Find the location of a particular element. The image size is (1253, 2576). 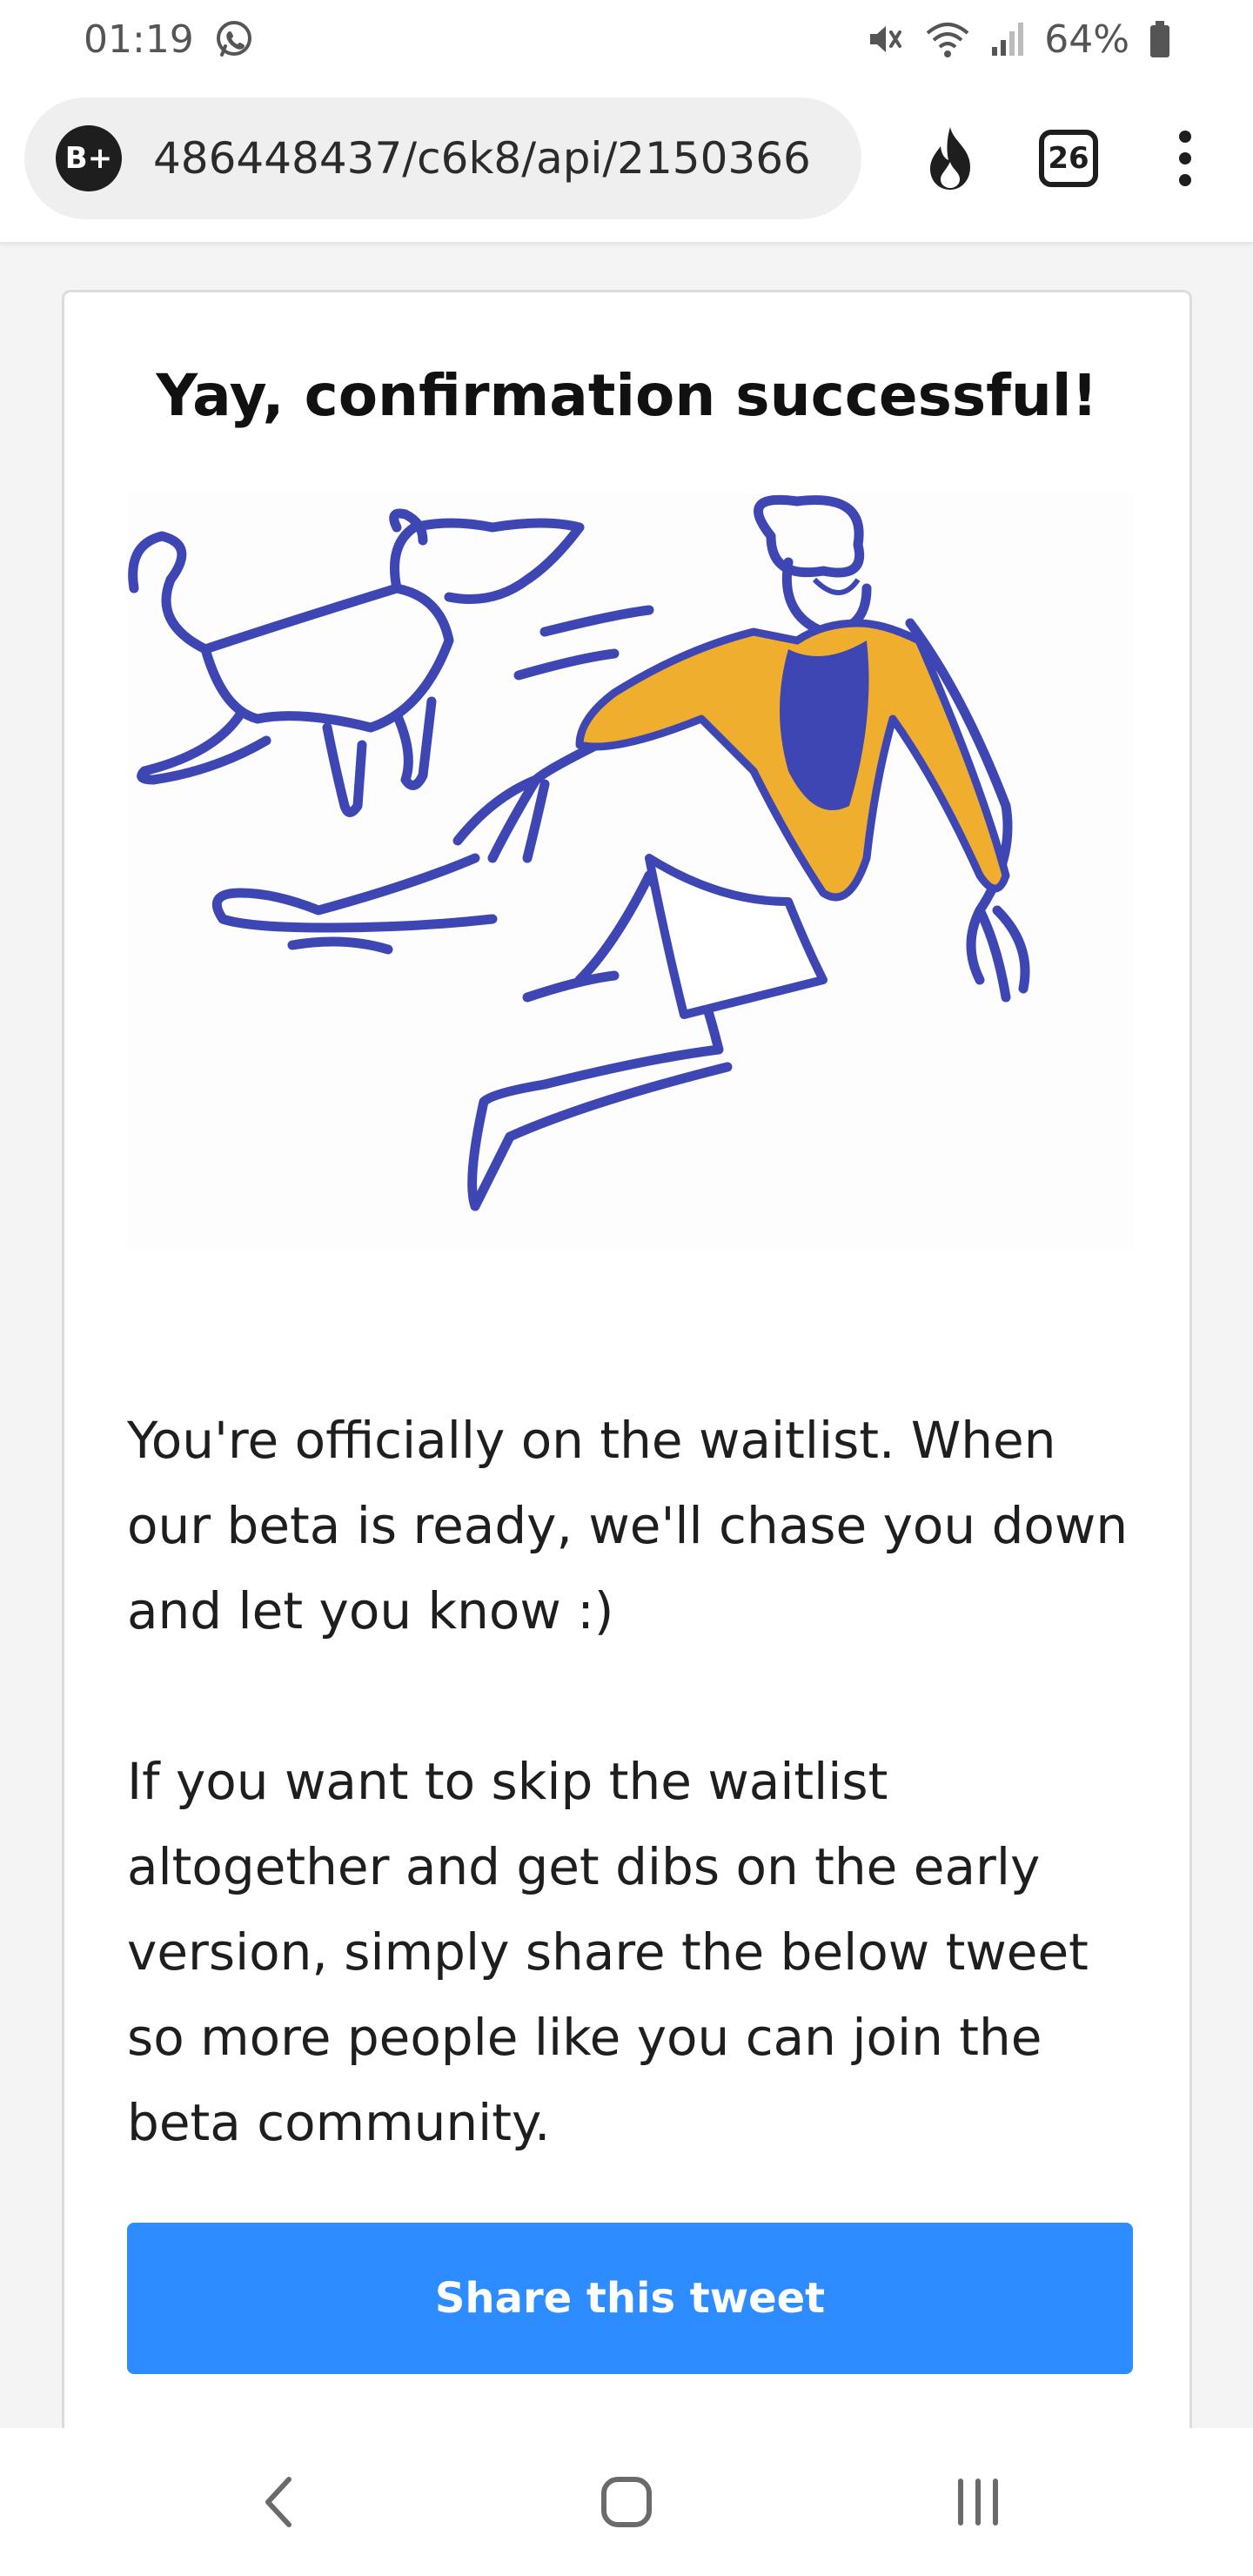

status-bar: 01:19 64% is located at coordinates (626, 39).